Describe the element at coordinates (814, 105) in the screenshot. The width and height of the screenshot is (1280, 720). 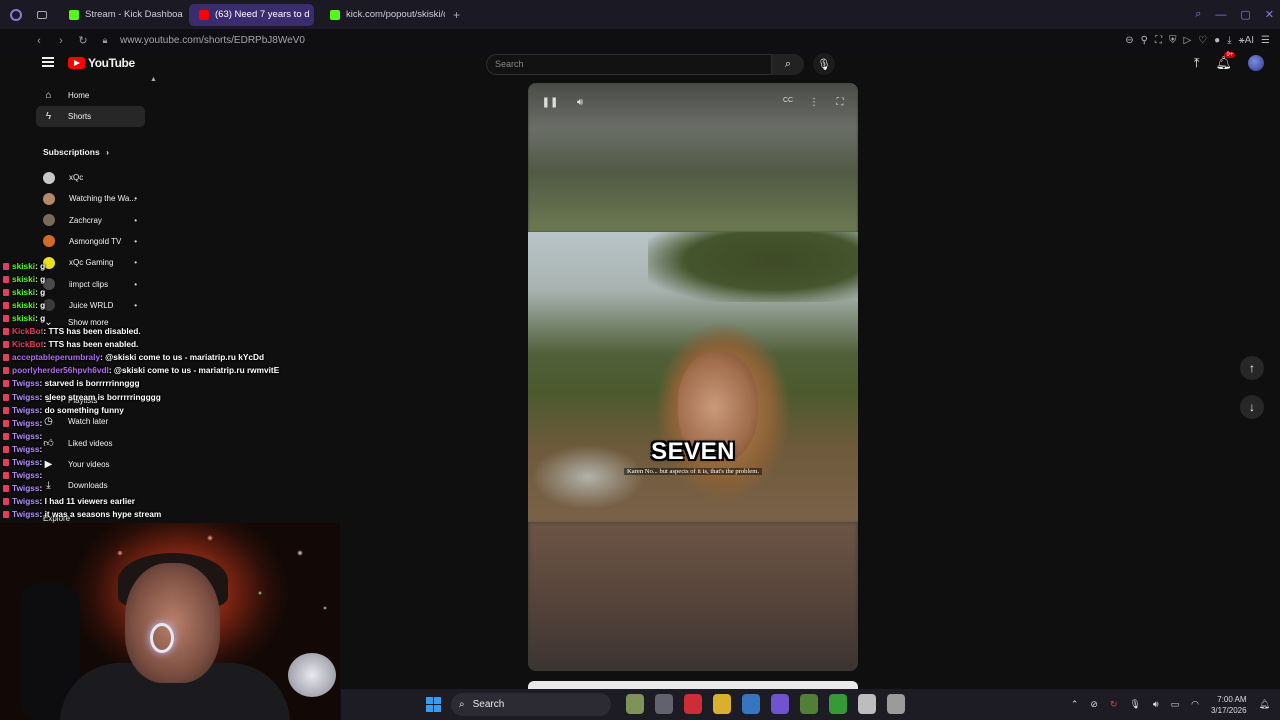
I see `more-options-icon: ⋮` at that location.